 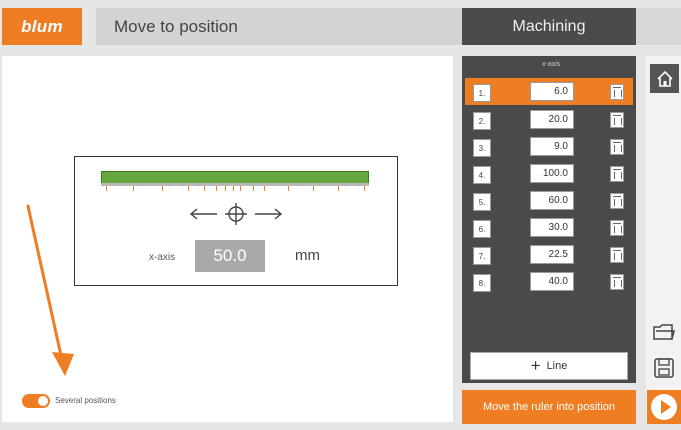 What do you see at coordinates (482, 202) in the screenshot?
I see `row-number: 5.` at bounding box center [482, 202].